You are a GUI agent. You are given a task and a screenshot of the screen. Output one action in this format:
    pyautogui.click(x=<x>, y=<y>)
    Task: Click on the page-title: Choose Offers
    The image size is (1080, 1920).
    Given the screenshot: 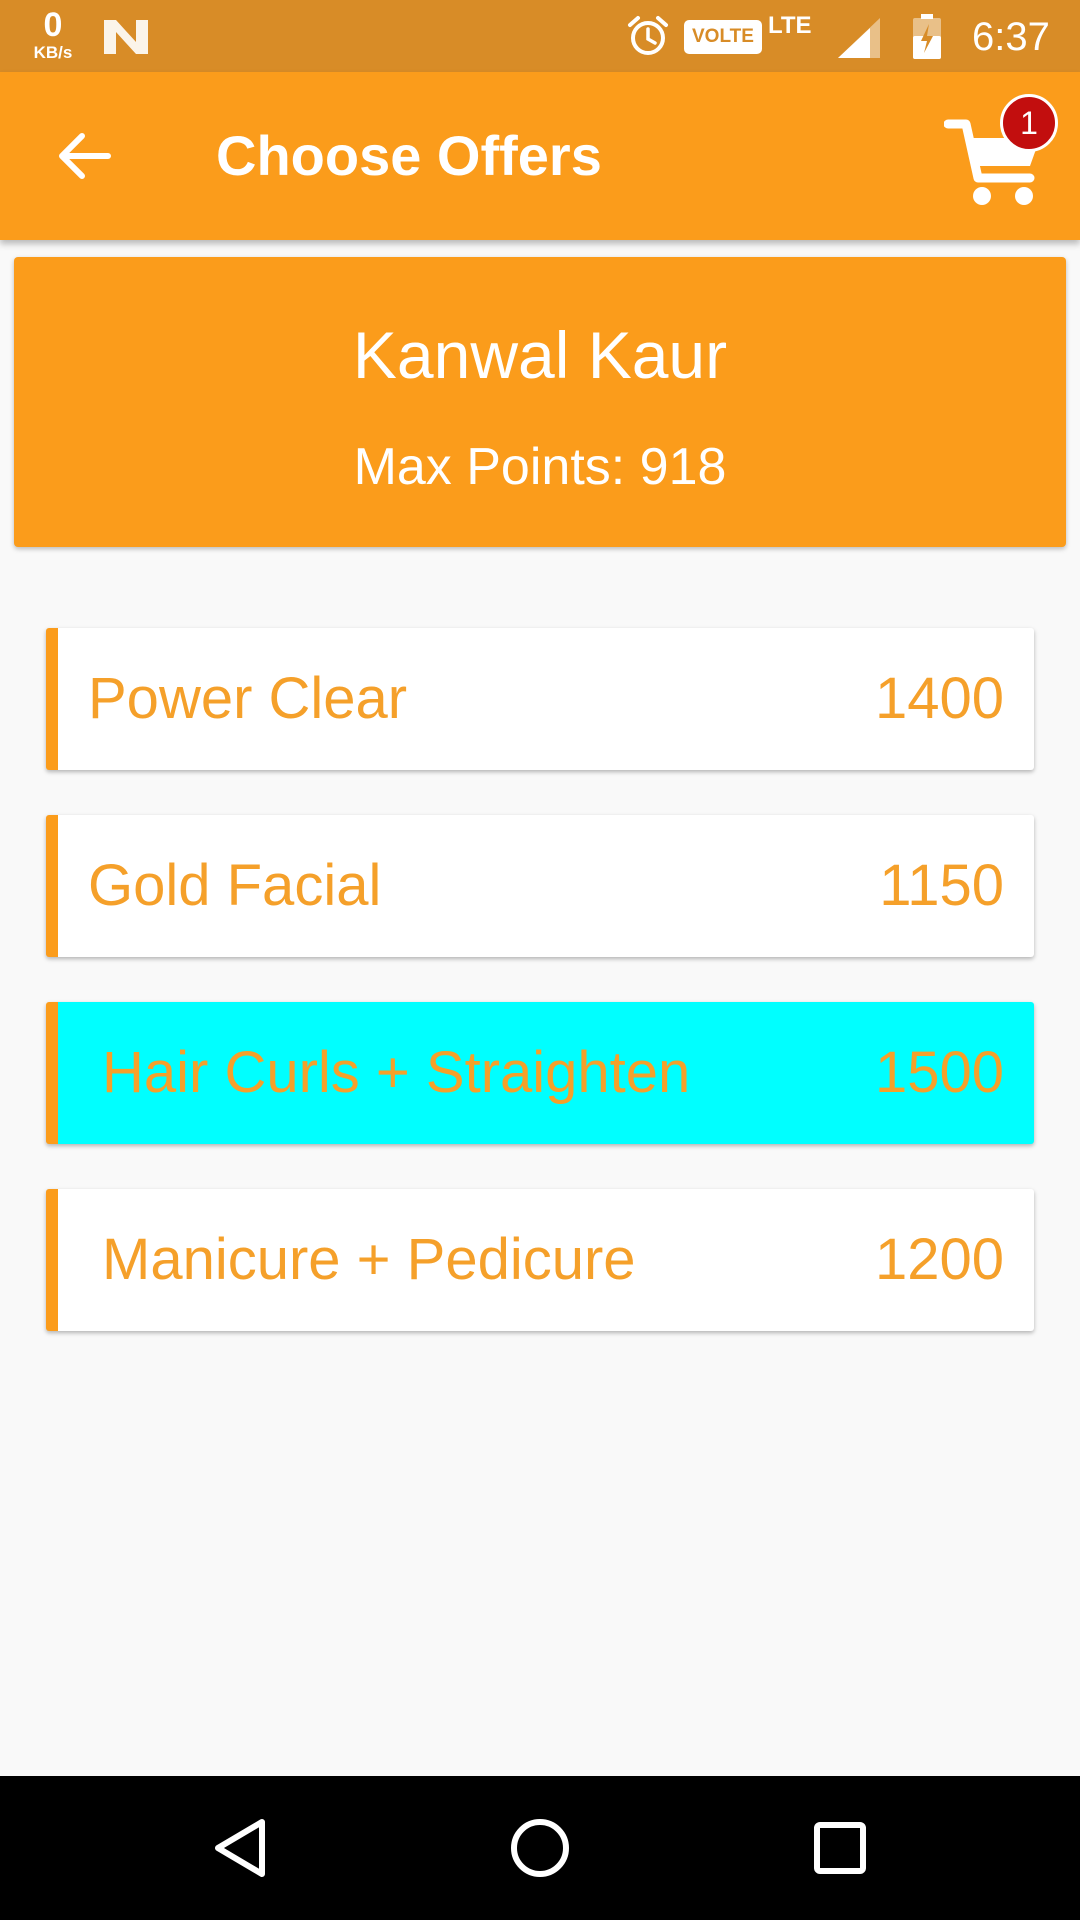 What is the action you would take?
    pyautogui.click(x=409, y=155)
    